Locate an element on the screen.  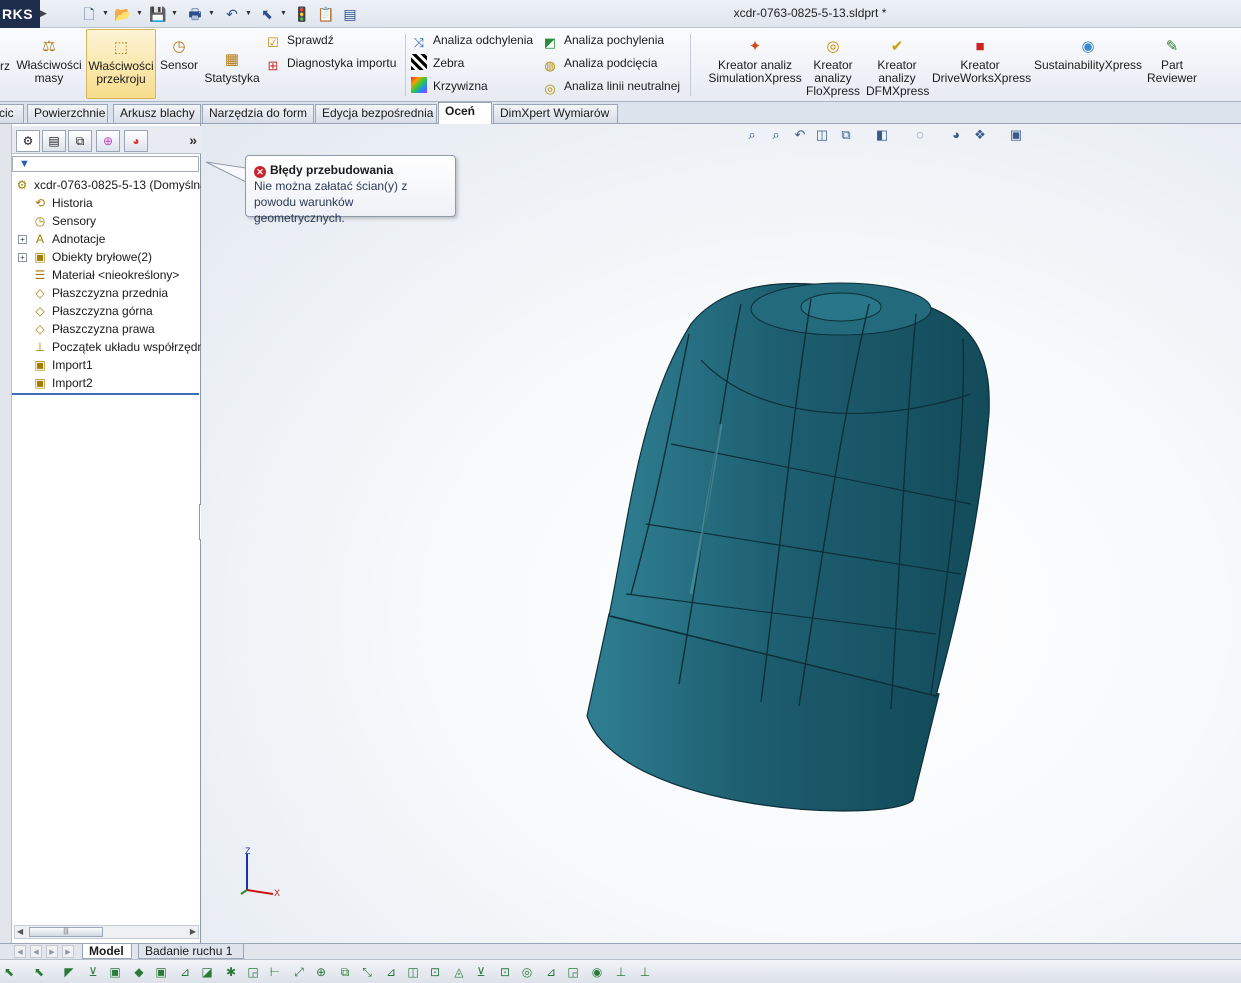
parting-line-analysis-button: ◎ Analiza linii neutralnej is located at coordinates (611, 86).